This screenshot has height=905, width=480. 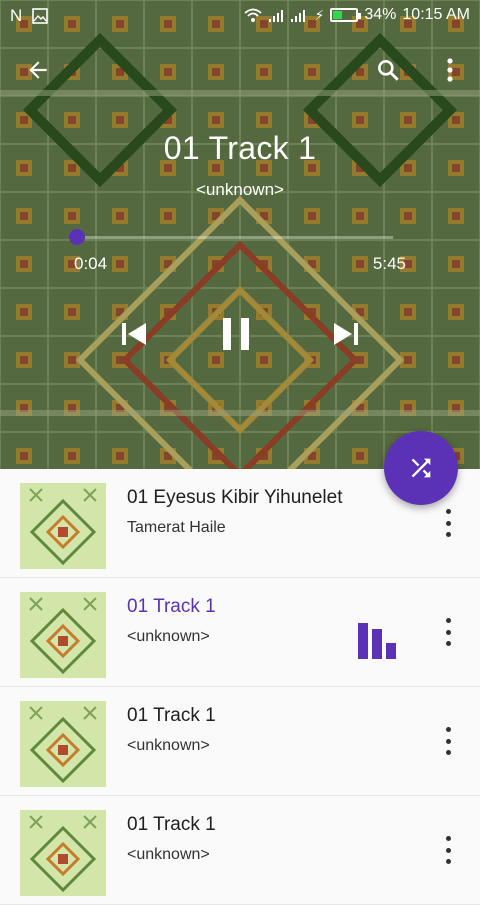 I want to click on total-duration: 5:45, so click(x=389, y=263).